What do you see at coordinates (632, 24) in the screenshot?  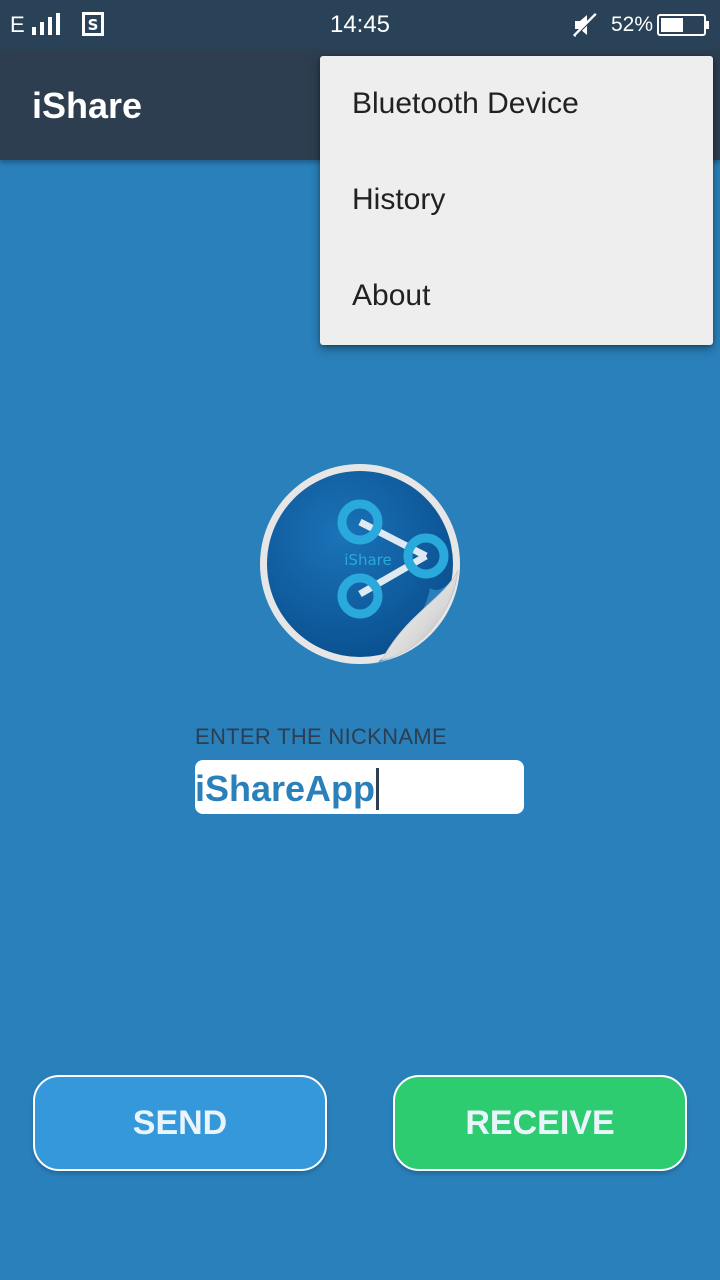 I see `battery-percent: 52%` at bounding box center [632, 24].